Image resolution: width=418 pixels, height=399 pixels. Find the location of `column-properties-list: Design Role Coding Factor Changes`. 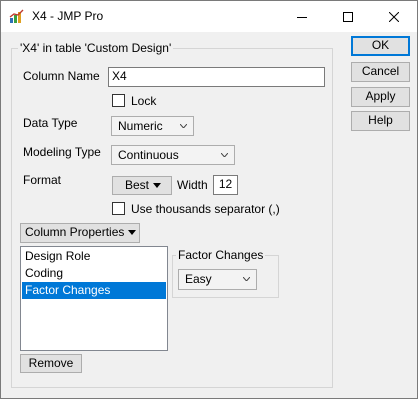

column-properties-list: Design Role Coding Factor Changes is located at coordinates (94, 298).